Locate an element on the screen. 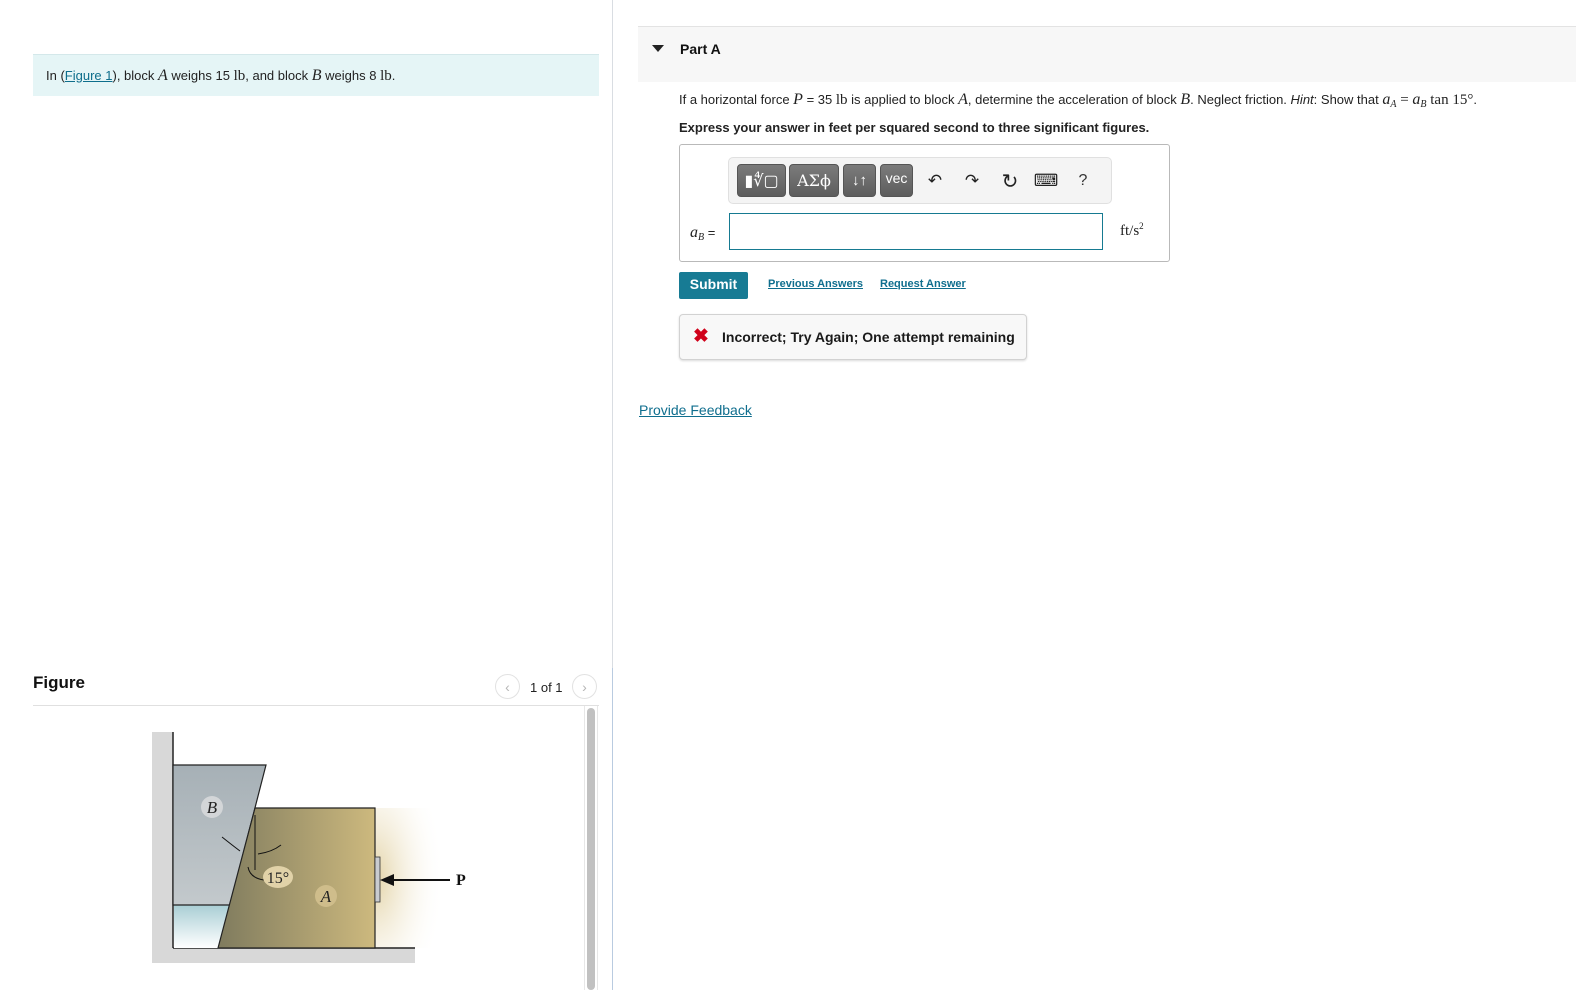  chevron-left-icon: ‹ is located at coordinates (507, 686).